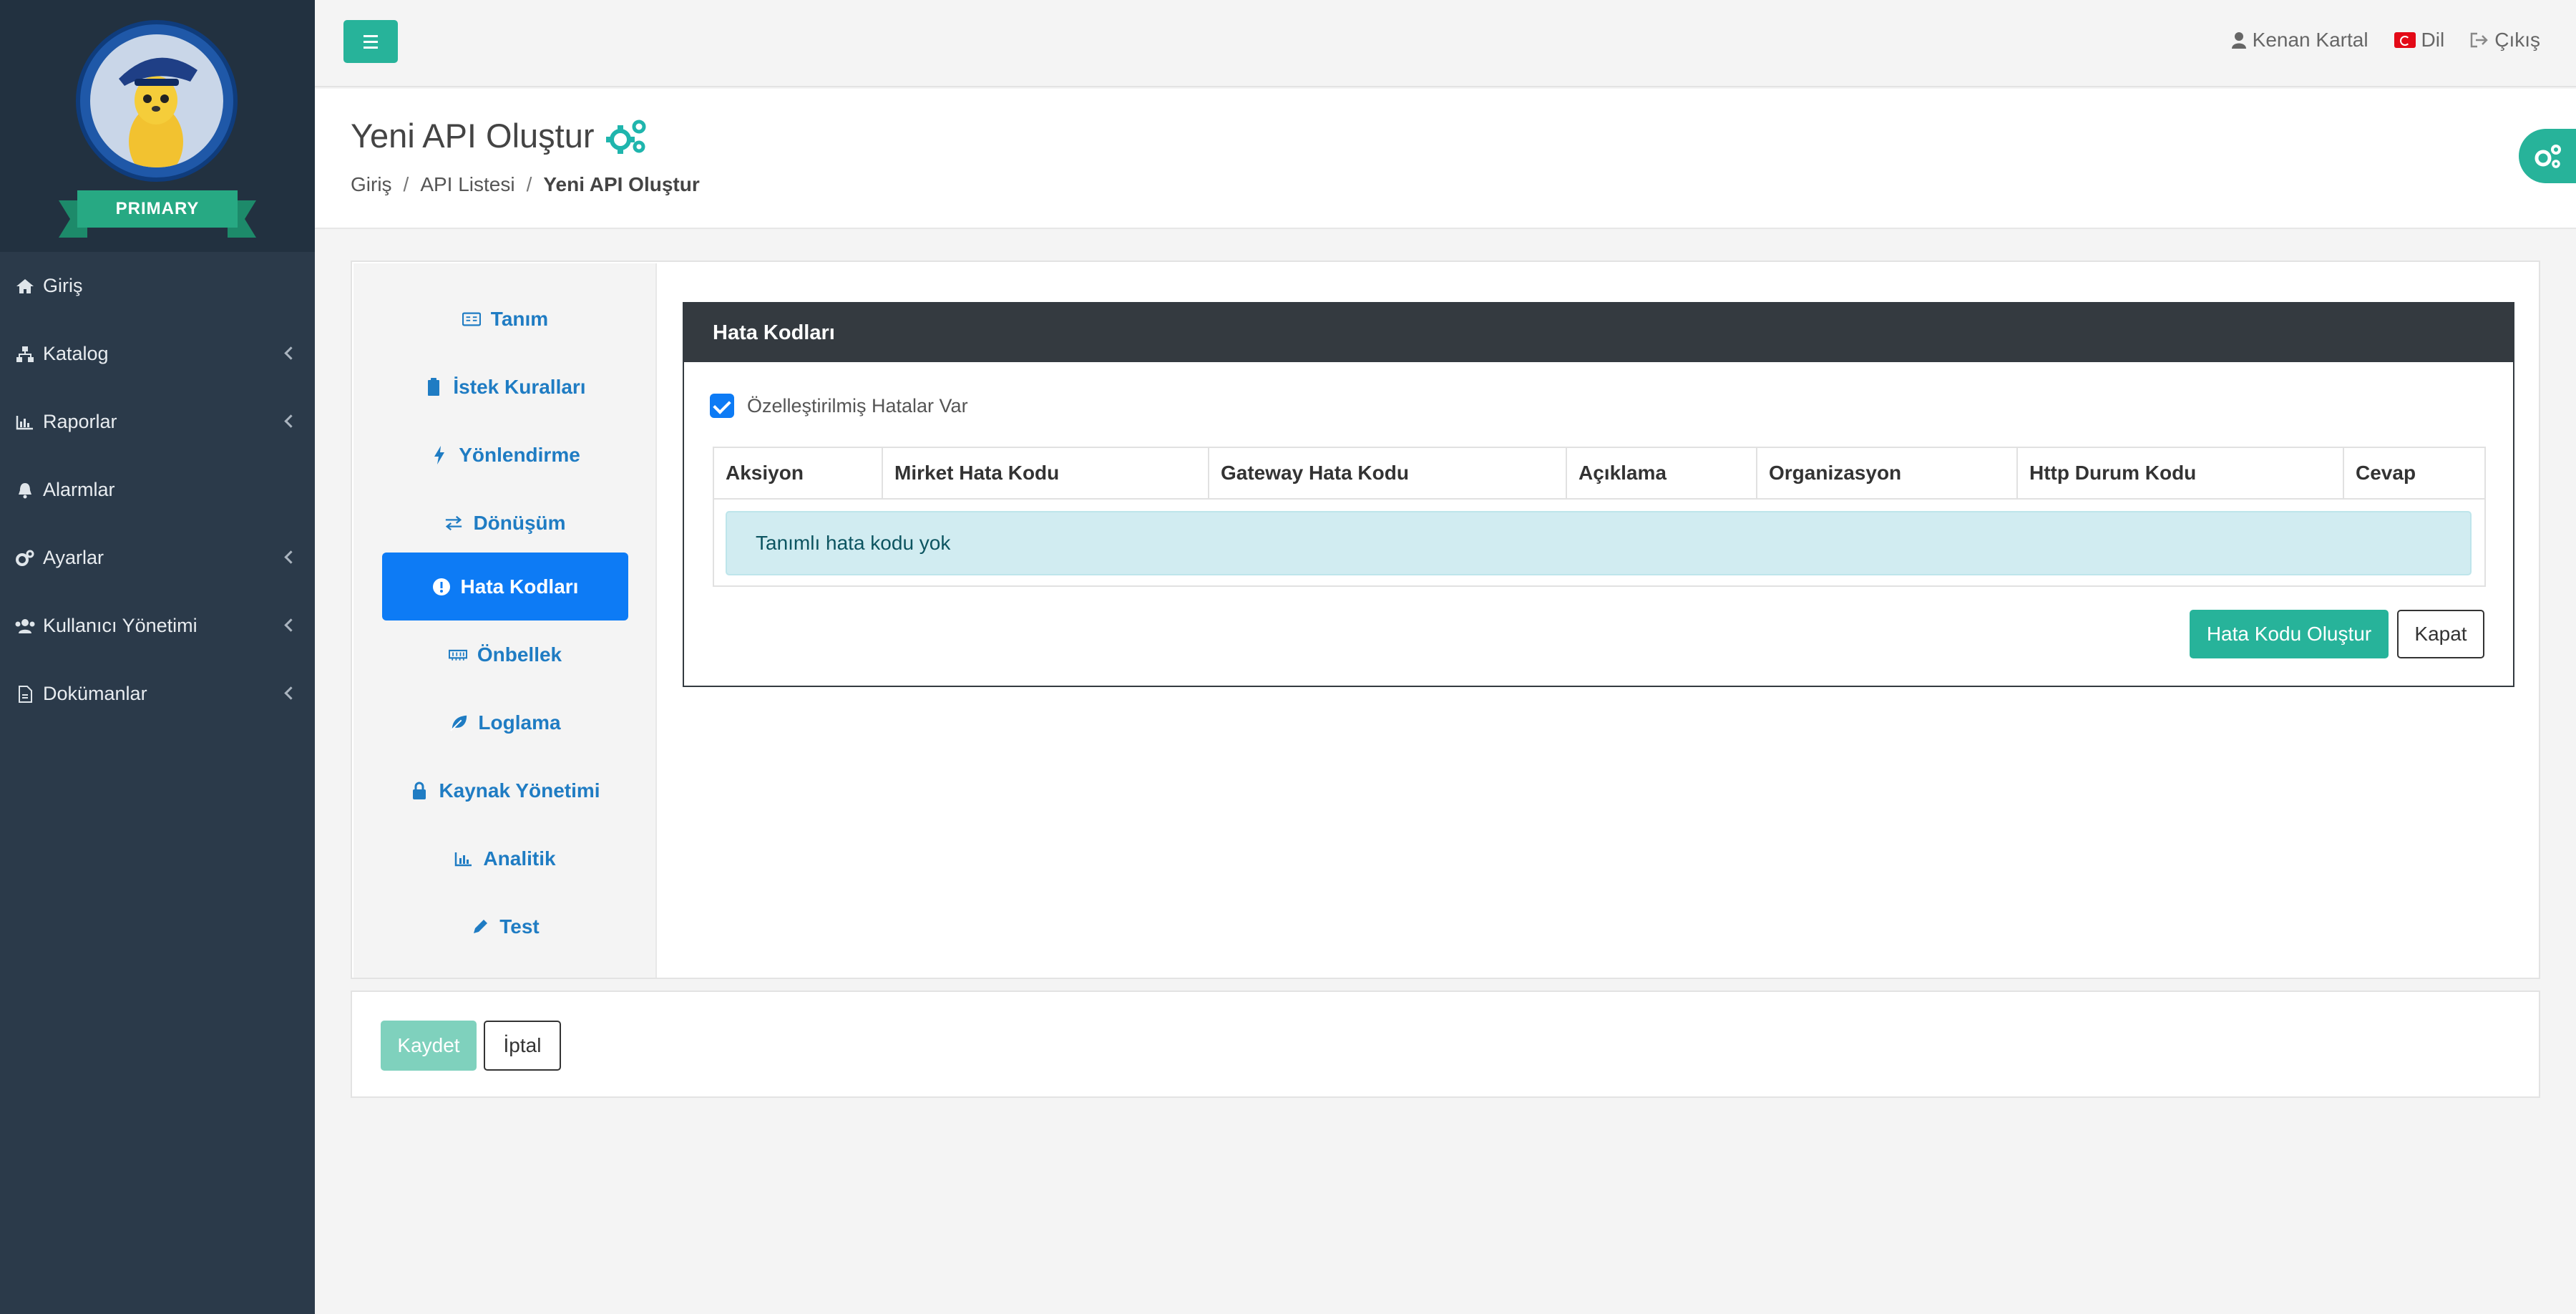 The width and height of the screenshot is (2576, 1314). I want to click on sidebar-item-dokumanlar: Dokümanlar, so click(157, 694).